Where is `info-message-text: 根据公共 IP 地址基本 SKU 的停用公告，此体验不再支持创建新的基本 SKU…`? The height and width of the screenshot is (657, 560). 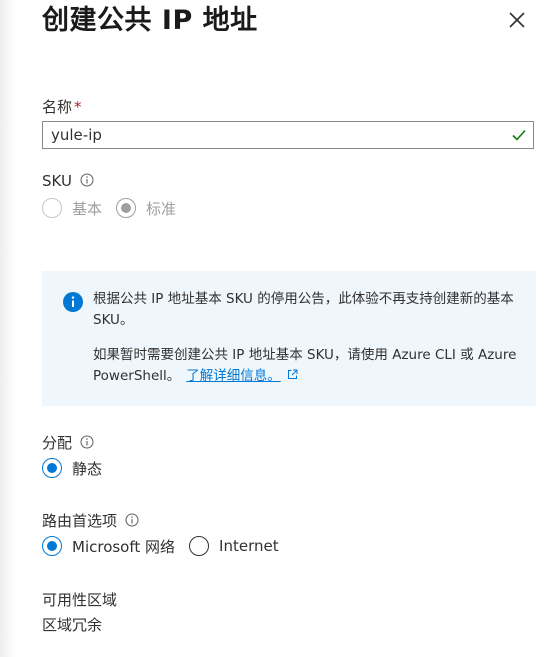
info-message-text: 根据公共 IP 地址基本 SKU 的停用公告，此体验不再支持创建新的基本 SKU… is located at coordinates (308, 338).